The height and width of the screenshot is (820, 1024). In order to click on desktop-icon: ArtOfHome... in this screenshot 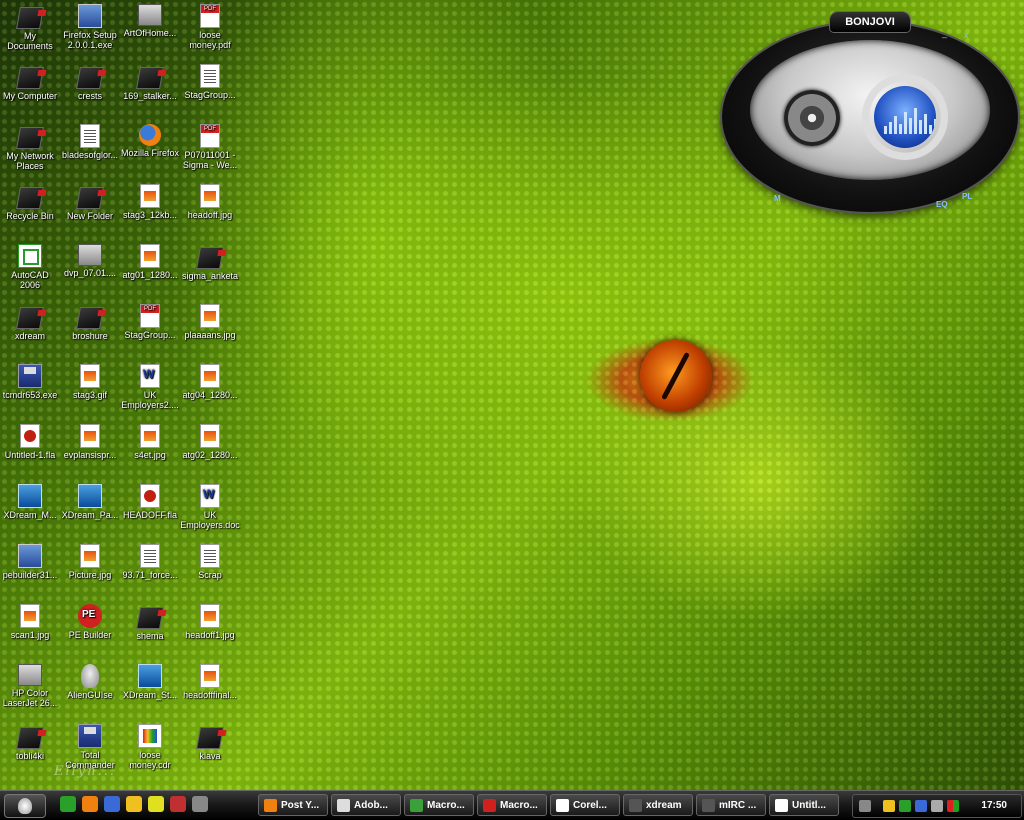, I will do `click(150, 21)`.